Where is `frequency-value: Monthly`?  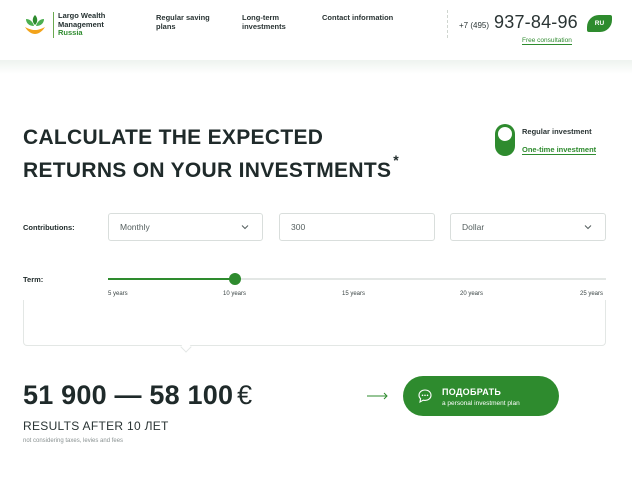
frequency-value: Monthly is located at coordinates (135, 227).